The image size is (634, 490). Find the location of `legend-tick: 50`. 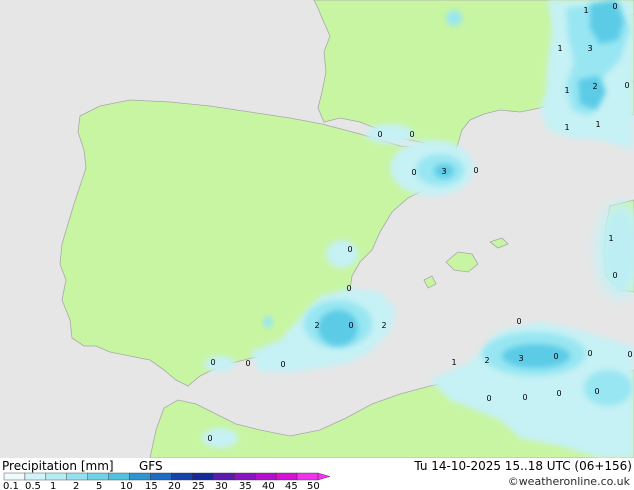

legend-tick: 50 is located at coordinates (313, 485).